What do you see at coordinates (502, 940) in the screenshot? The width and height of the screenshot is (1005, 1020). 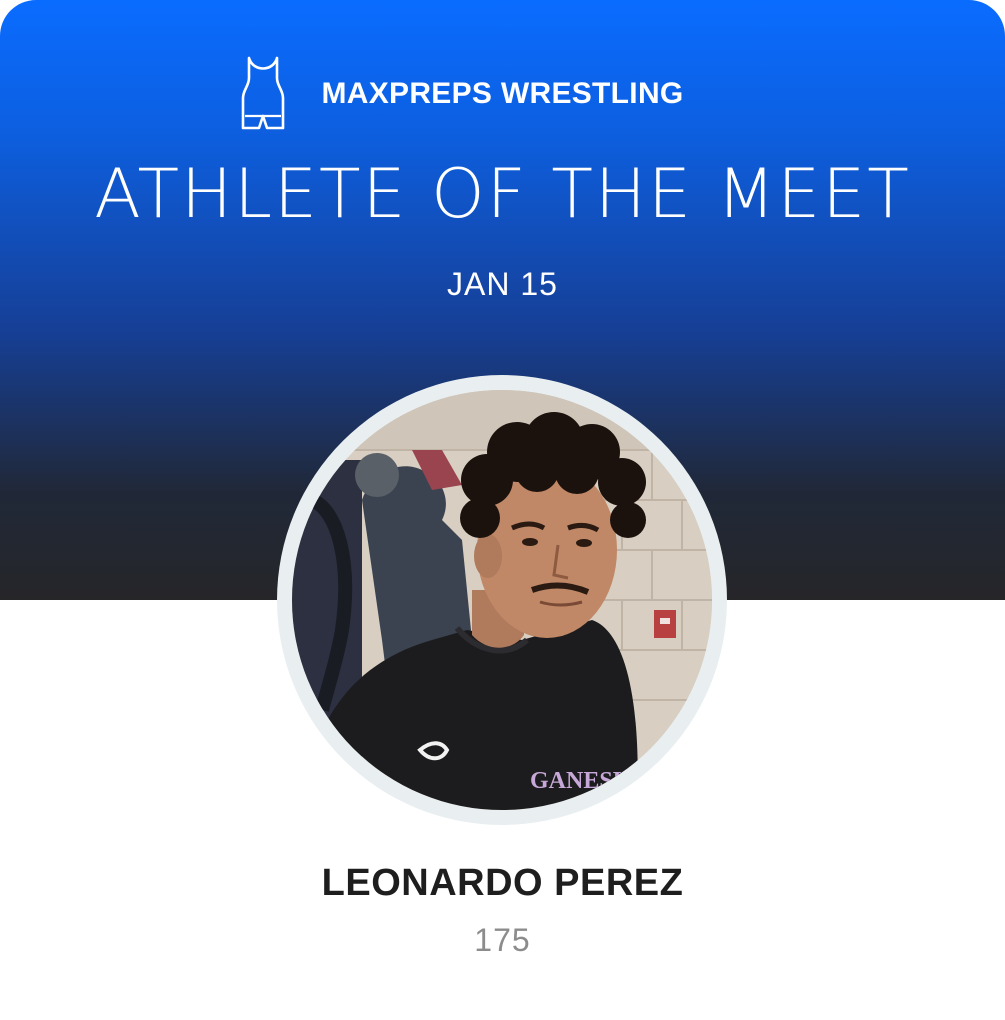 I see `athlete-weight-class: 175` at bounding box center [502, 940].